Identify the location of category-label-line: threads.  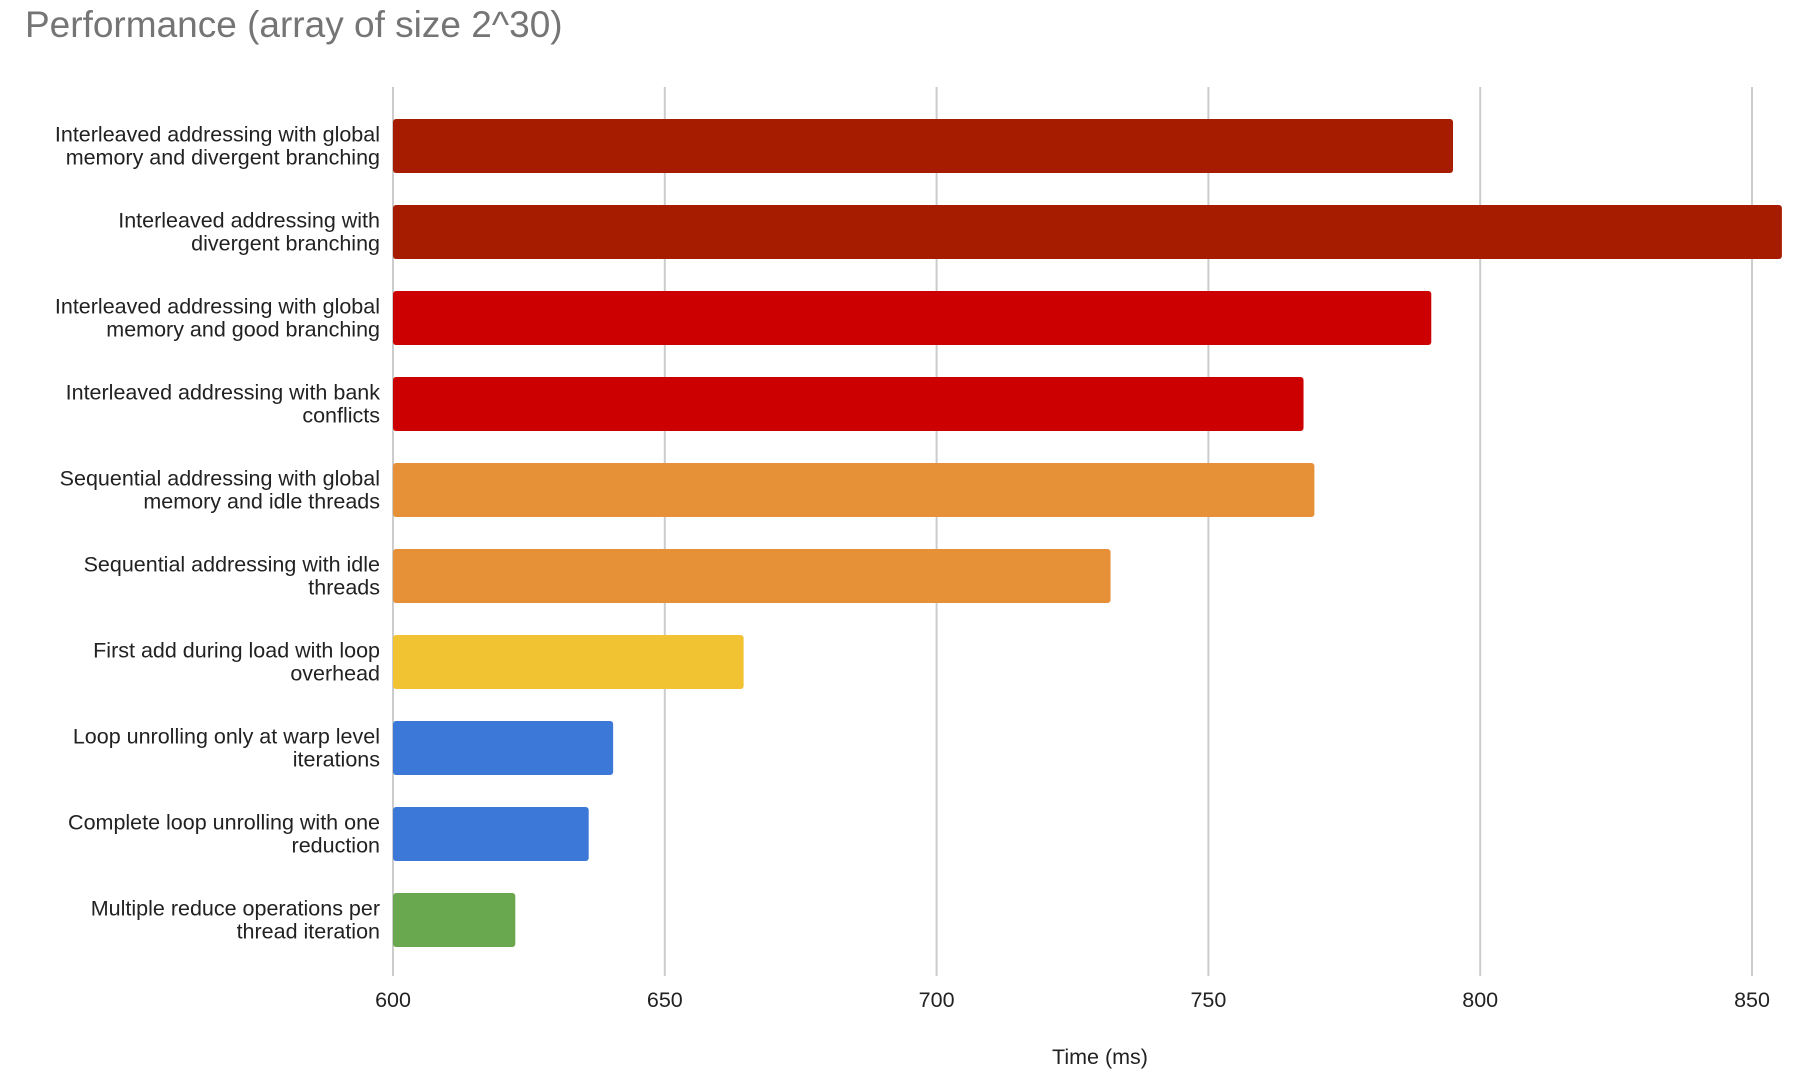
(344, 588).